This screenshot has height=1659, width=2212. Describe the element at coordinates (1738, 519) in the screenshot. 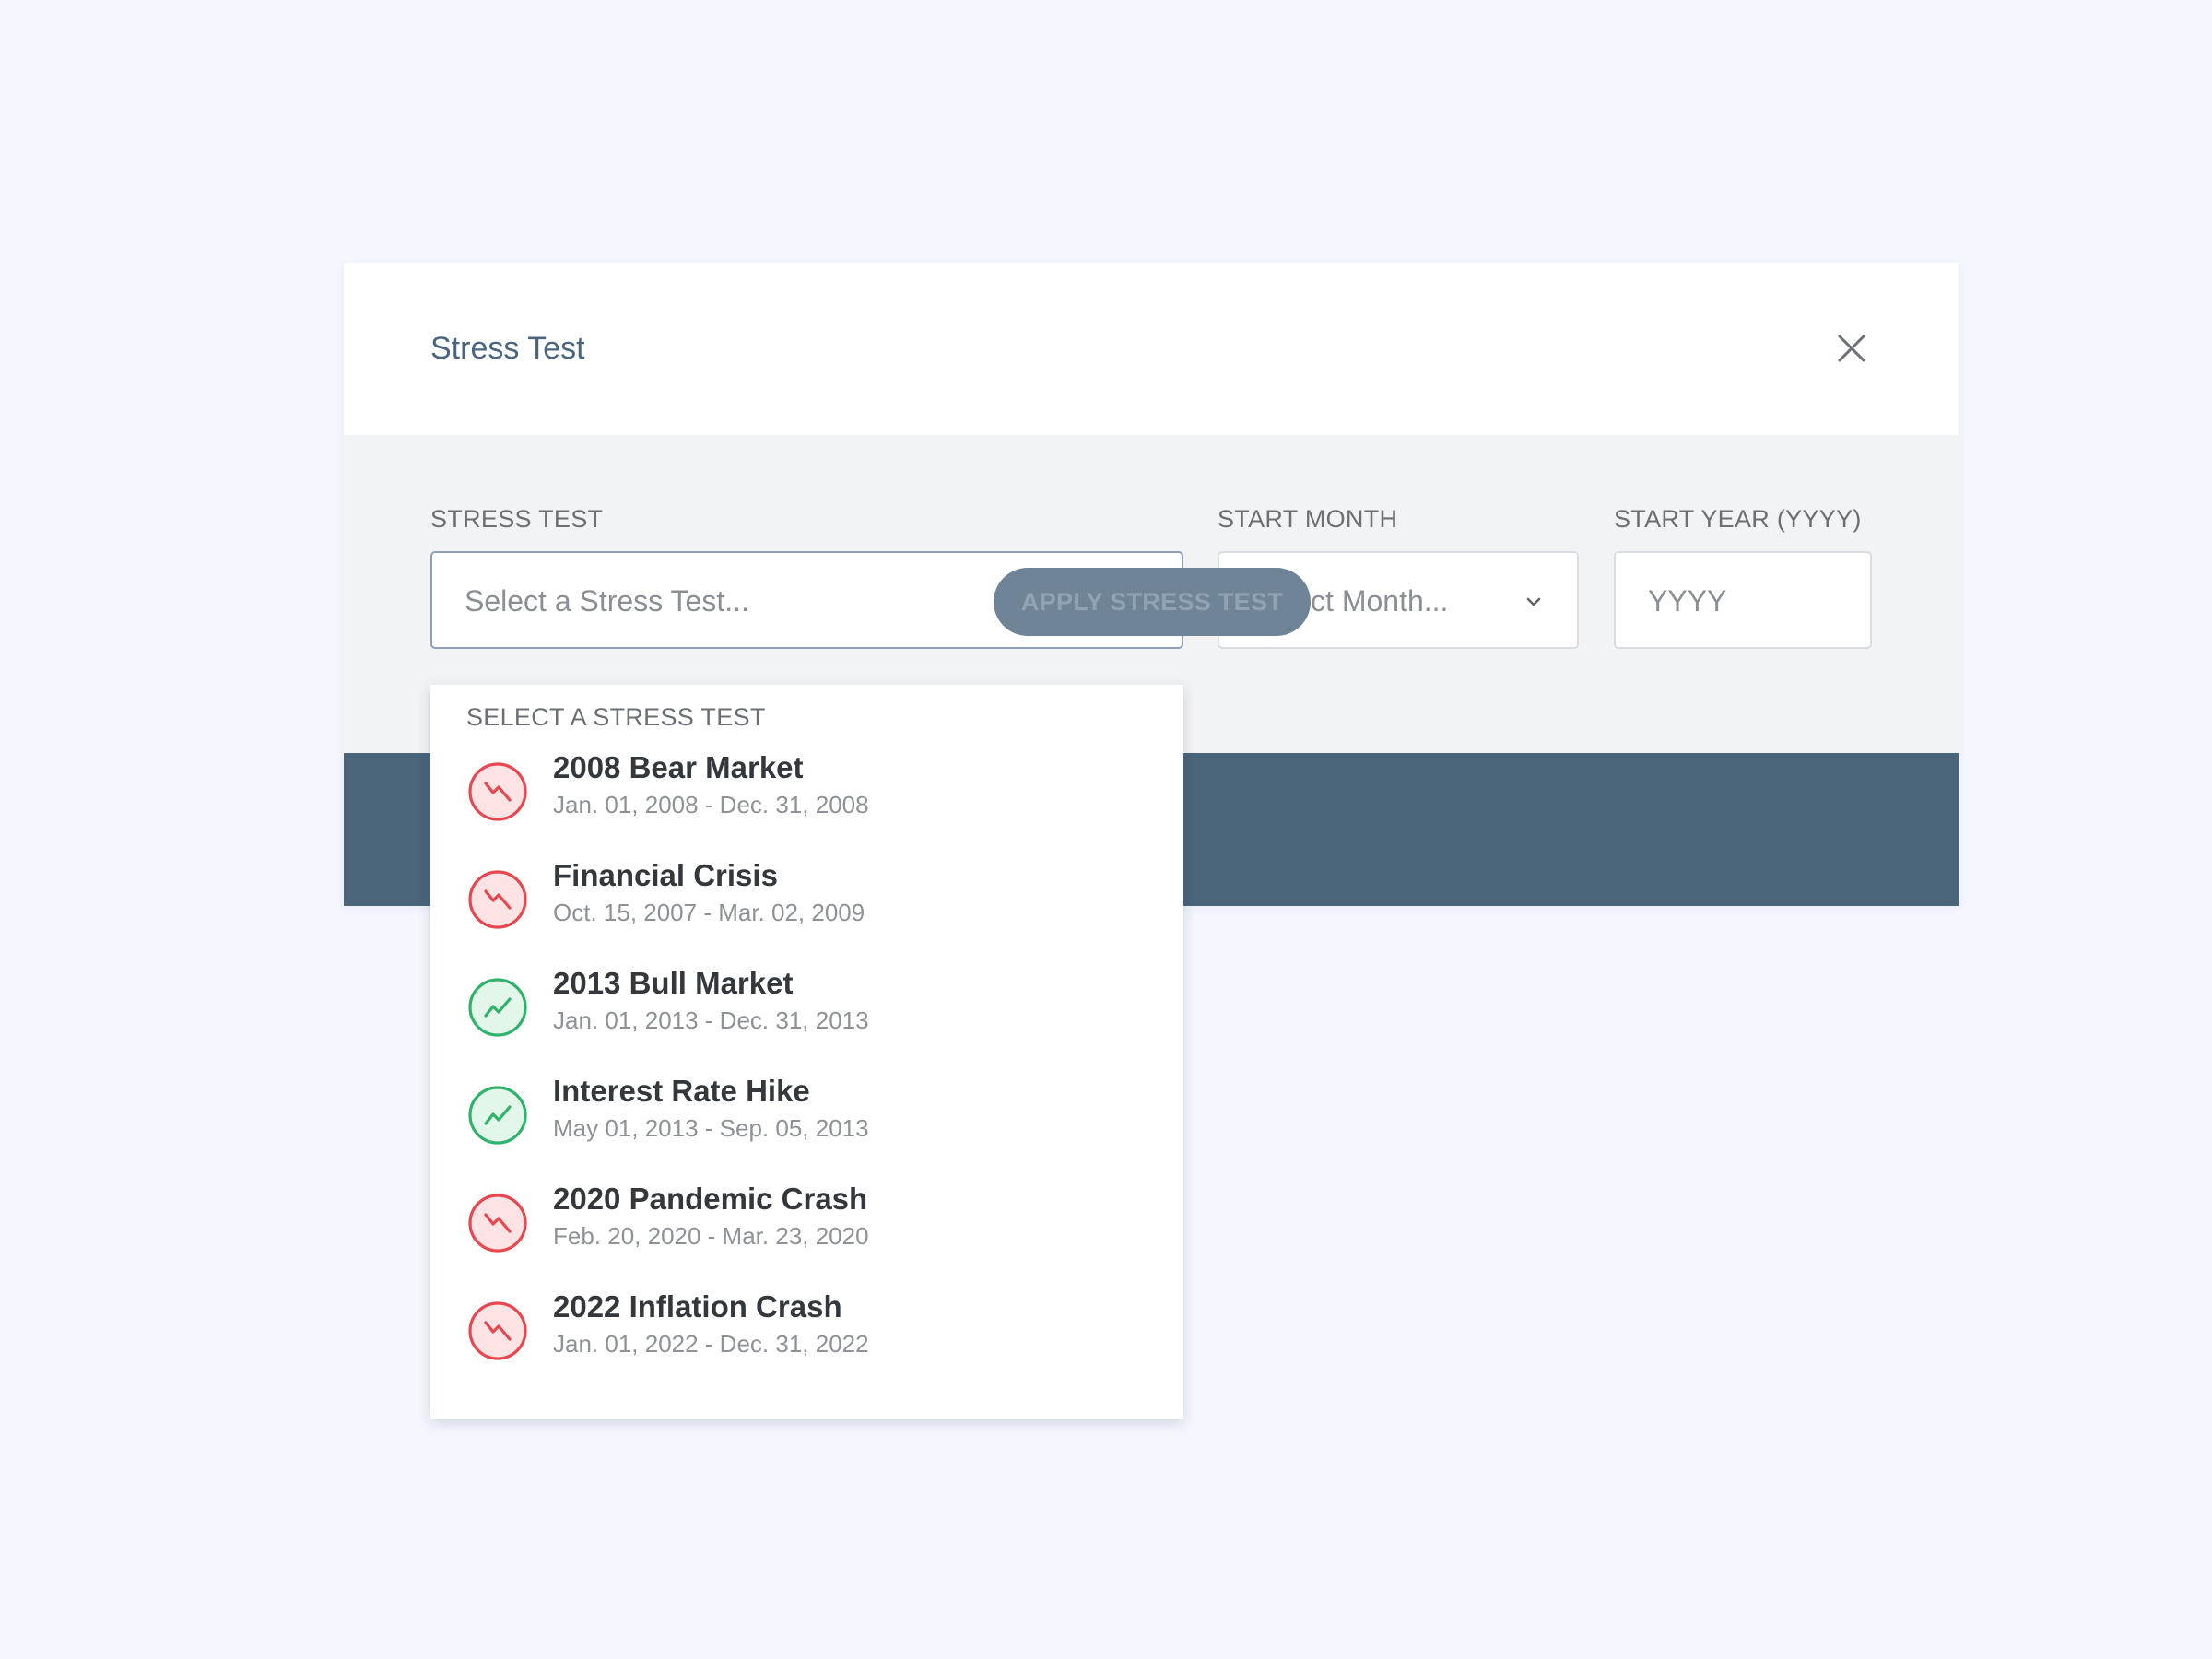

I see `start-year-label: START YEAR (YYYY)` at that location.